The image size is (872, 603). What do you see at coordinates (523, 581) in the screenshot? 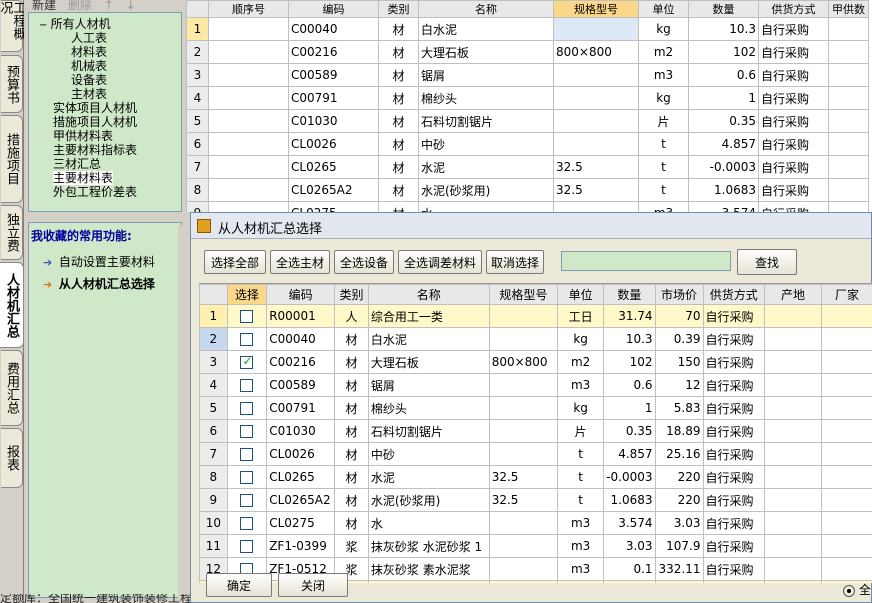
I see `table-cell: 拌筒容量20` at bounding box center [523, 581].